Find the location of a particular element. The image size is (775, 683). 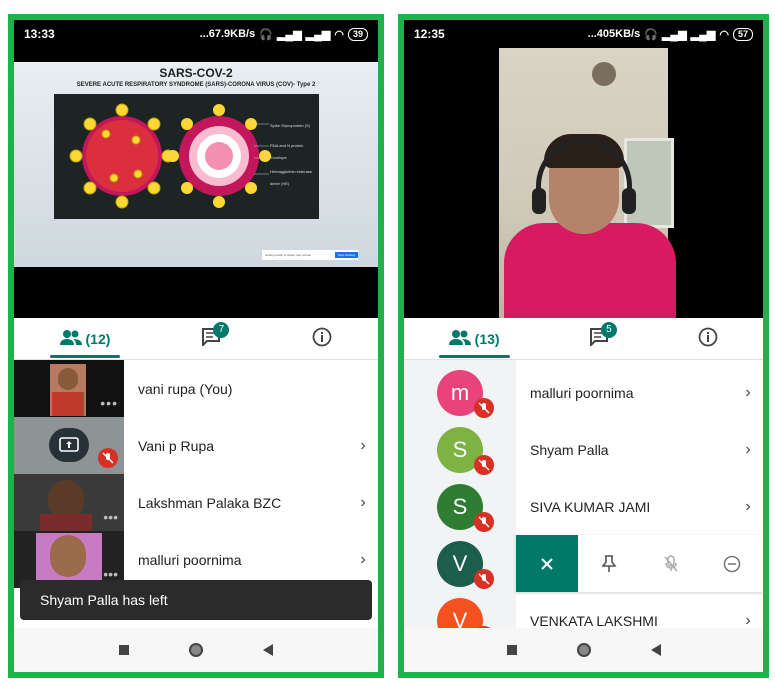

battery-icon: 39 is located at coordinates (357, 34).